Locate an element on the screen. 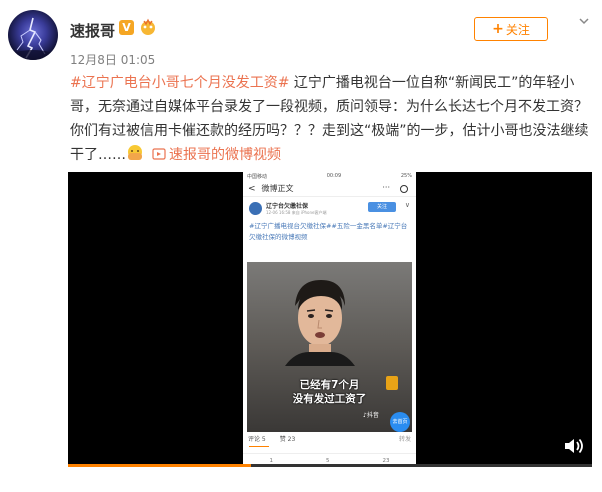  phone-more-icon: ··· is located at coordinates (386, 187).